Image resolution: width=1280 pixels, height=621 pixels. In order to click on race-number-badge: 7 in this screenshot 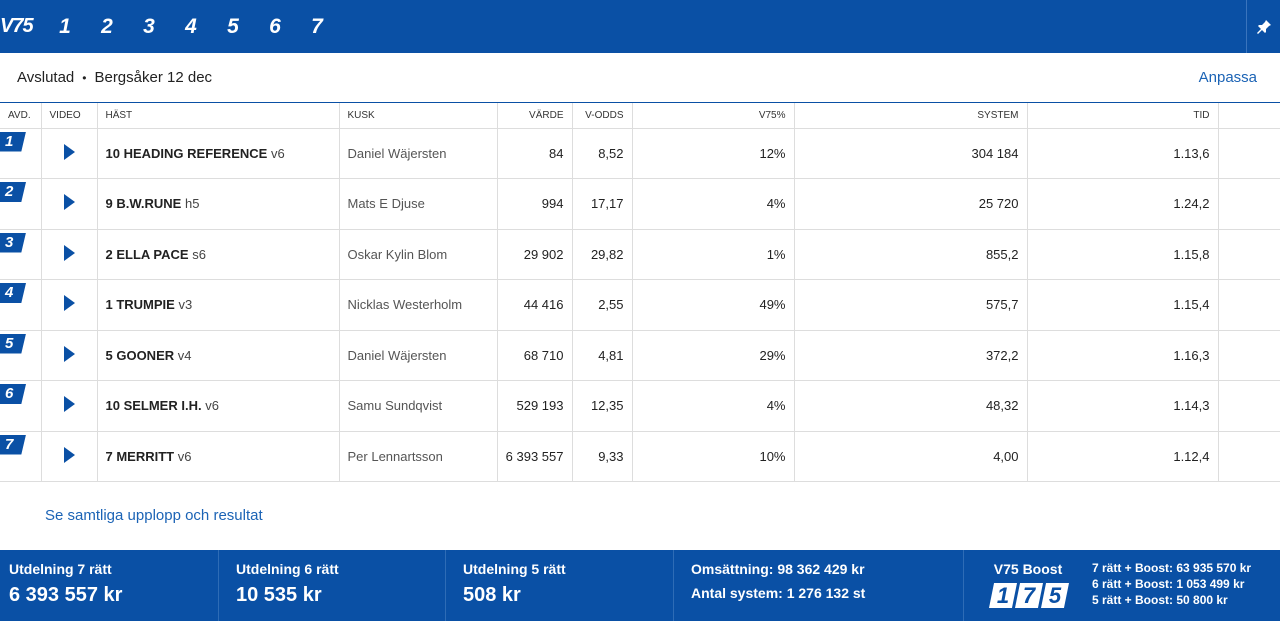, I will do `click(13, 444)`.